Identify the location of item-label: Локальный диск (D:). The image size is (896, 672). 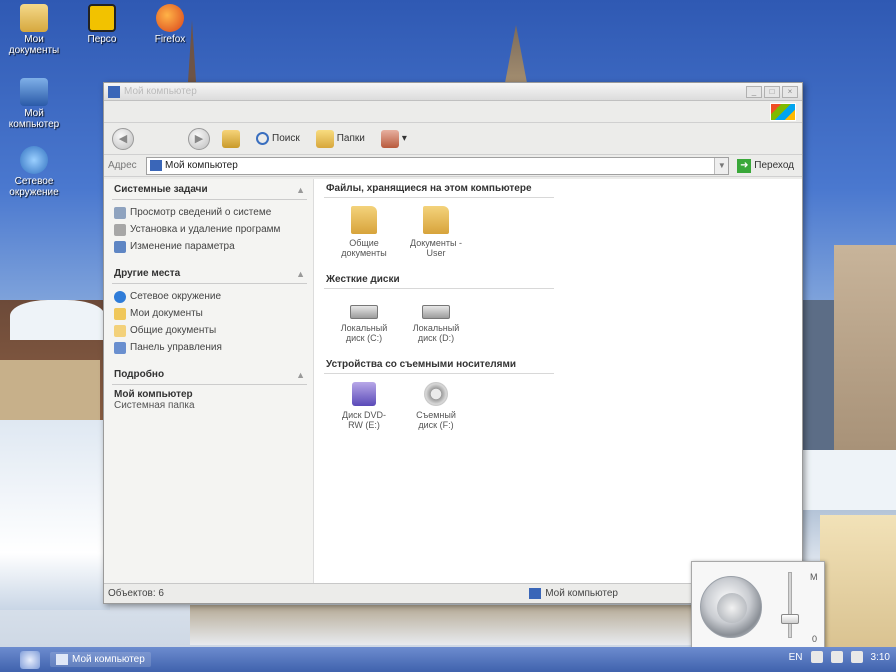
(436, 333).